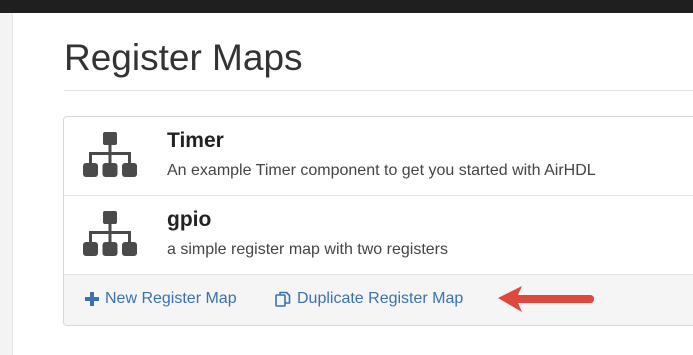 The image size is (693, 355). What do you see at coordinates (283, 299) in the screenshot?
I see `copy-icon` at bounding box center [283, 299].